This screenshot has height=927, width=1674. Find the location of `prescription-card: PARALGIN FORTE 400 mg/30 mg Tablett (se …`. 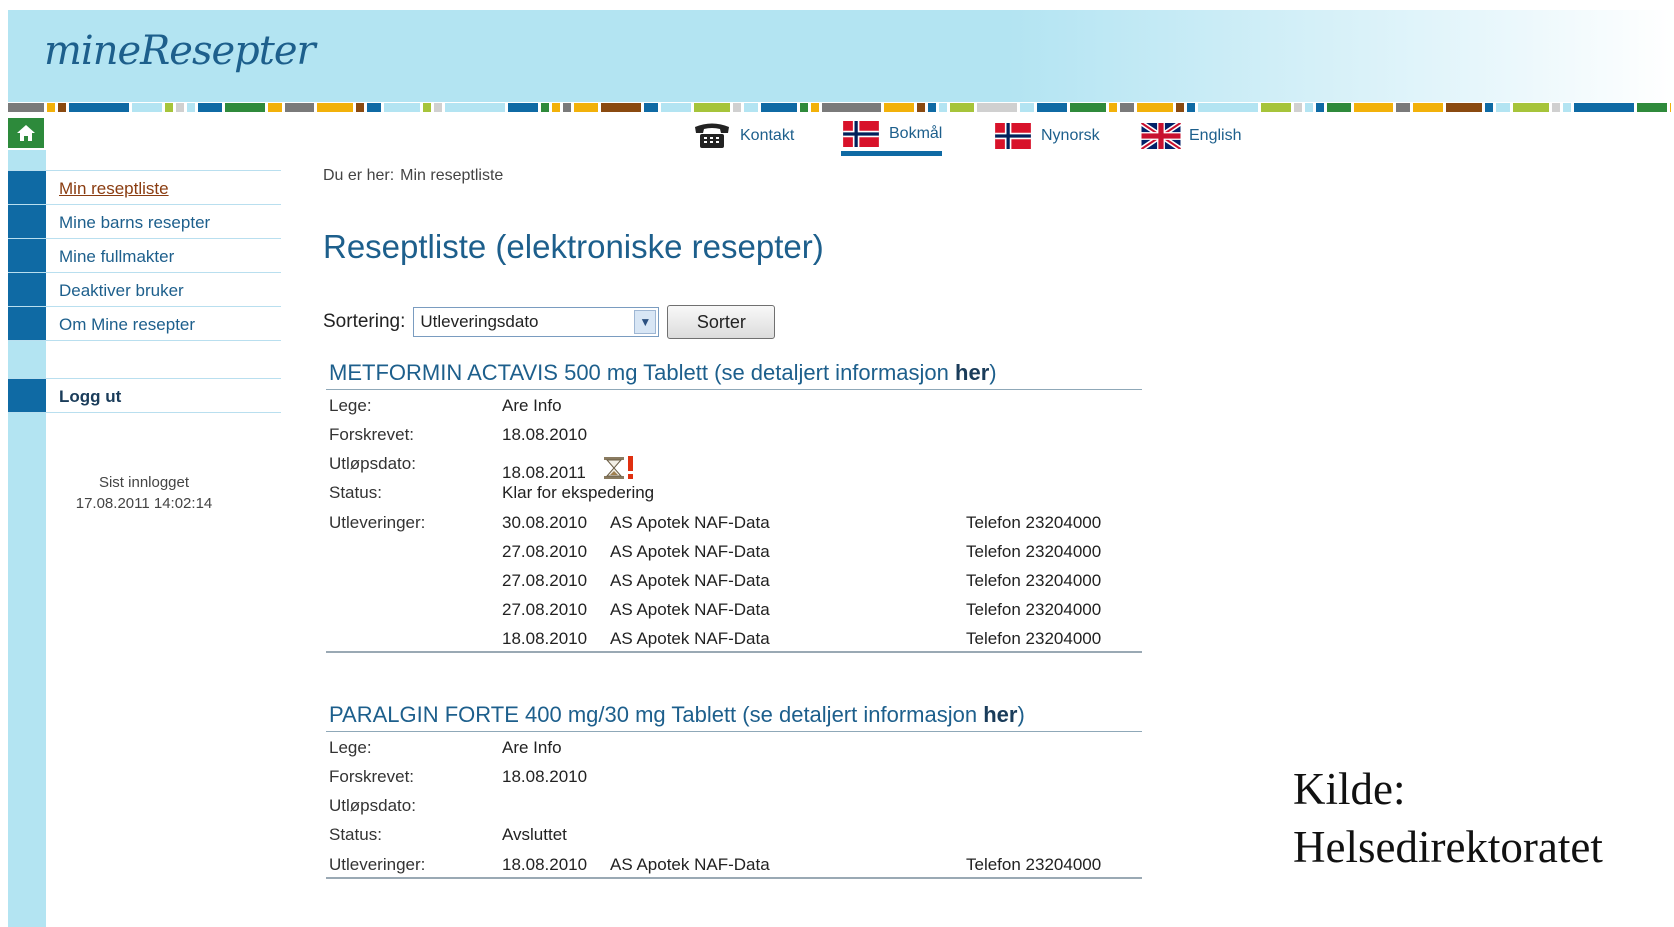

prescription-card: PARALGIN FORTE 400 mg/30 mg Tablett (se … is located at coordinates (734, 790).